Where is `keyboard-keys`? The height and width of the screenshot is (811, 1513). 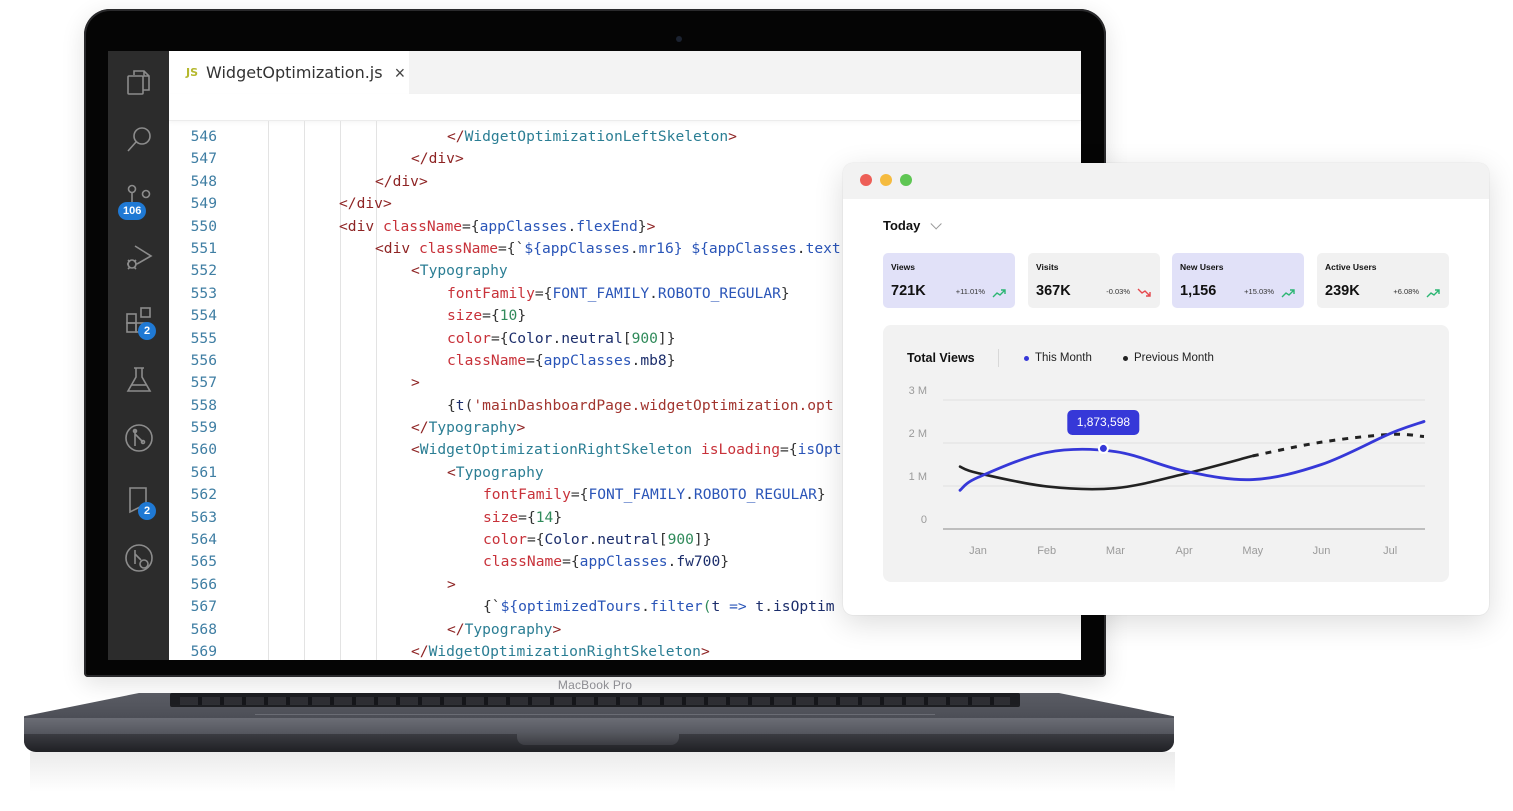 keyboard-keys is located at coordinates (595, 701).